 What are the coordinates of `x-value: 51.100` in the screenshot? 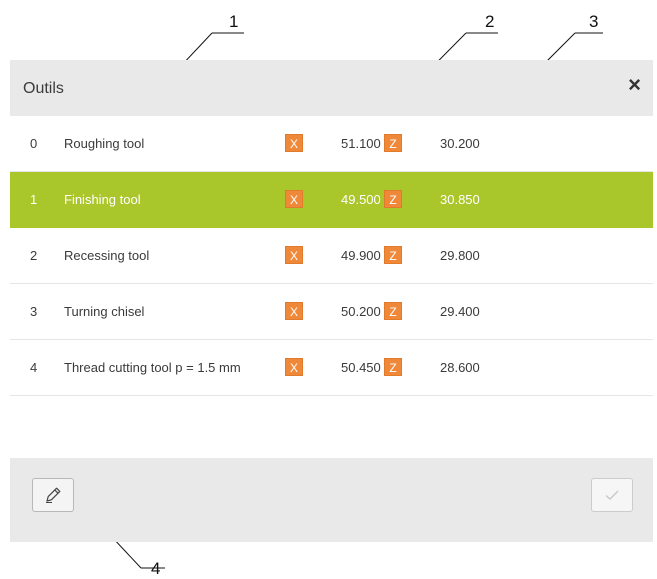 It's located at (361, 143).